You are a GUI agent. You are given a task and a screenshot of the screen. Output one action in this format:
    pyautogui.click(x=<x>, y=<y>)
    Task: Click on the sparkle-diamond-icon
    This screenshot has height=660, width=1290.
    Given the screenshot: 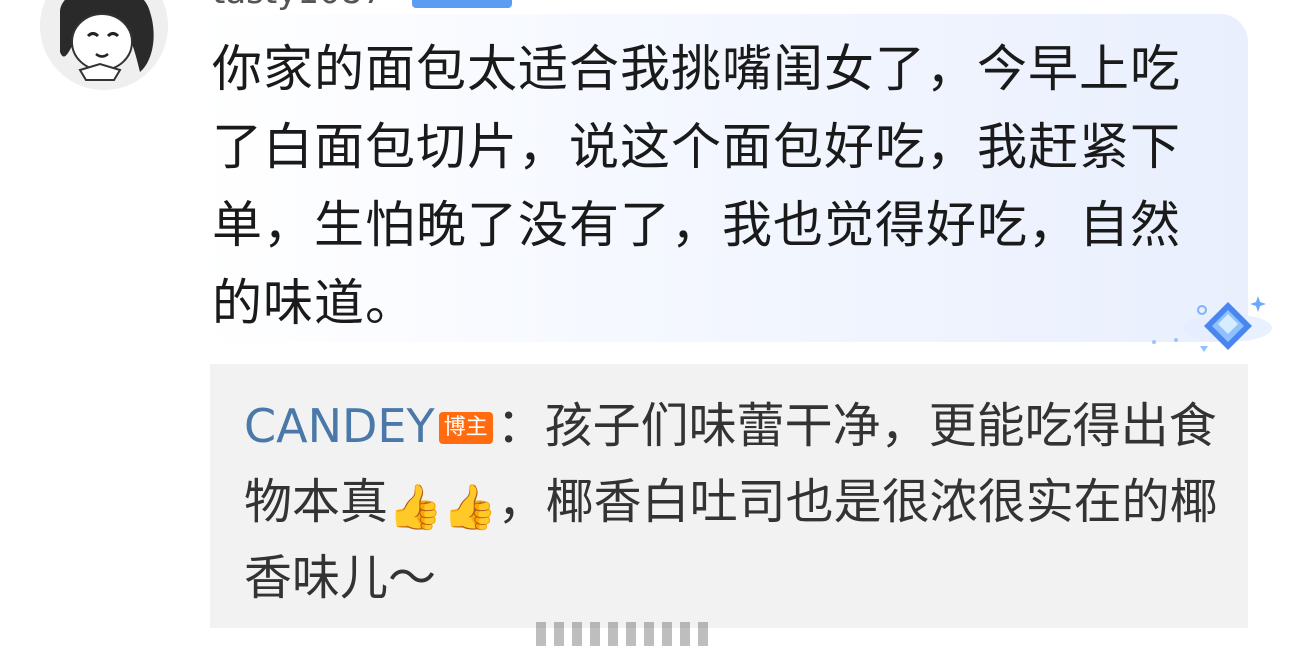 What is the action you would take?
    pyautogui.click(x=1210, y=325)
    